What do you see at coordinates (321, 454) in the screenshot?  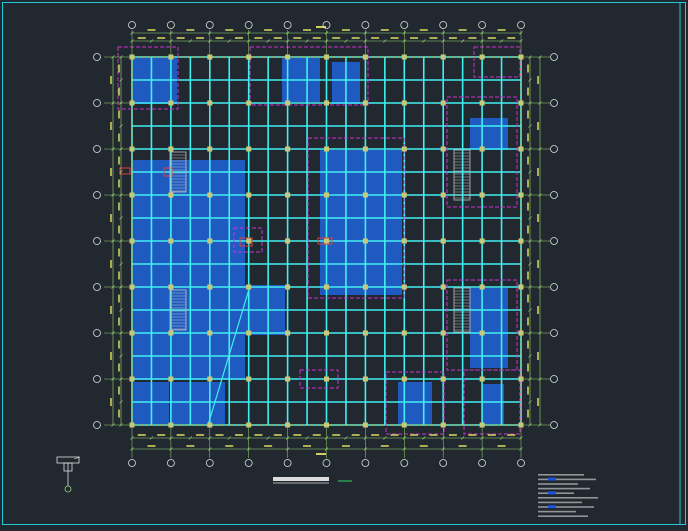 I see `overall-dimension-label` at bounding box center [321, 454].